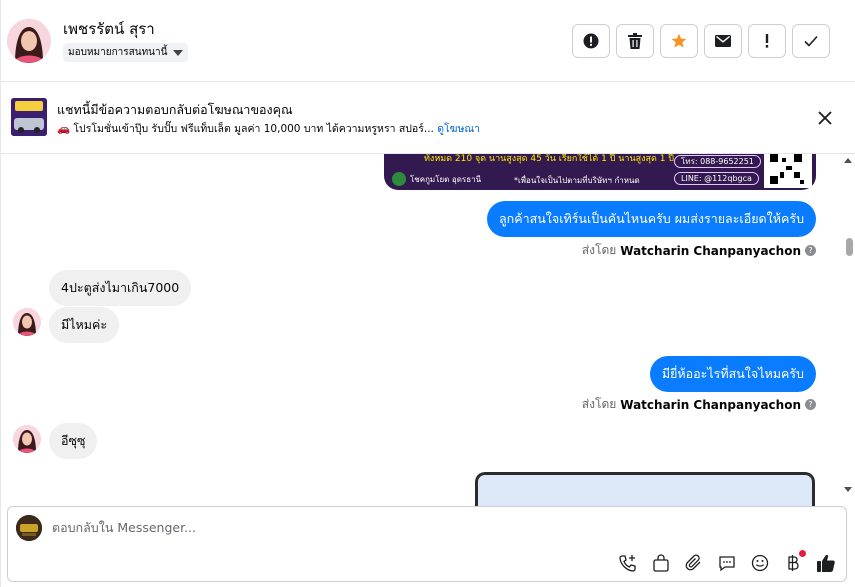 This screenshot has height=587, width=855. Describe the element at coordinates (732, 374) in the screenshot. I see `message-bubble-outgoing: มียี่ห้ออะไรที่สนใจไหมครับ` at that location.